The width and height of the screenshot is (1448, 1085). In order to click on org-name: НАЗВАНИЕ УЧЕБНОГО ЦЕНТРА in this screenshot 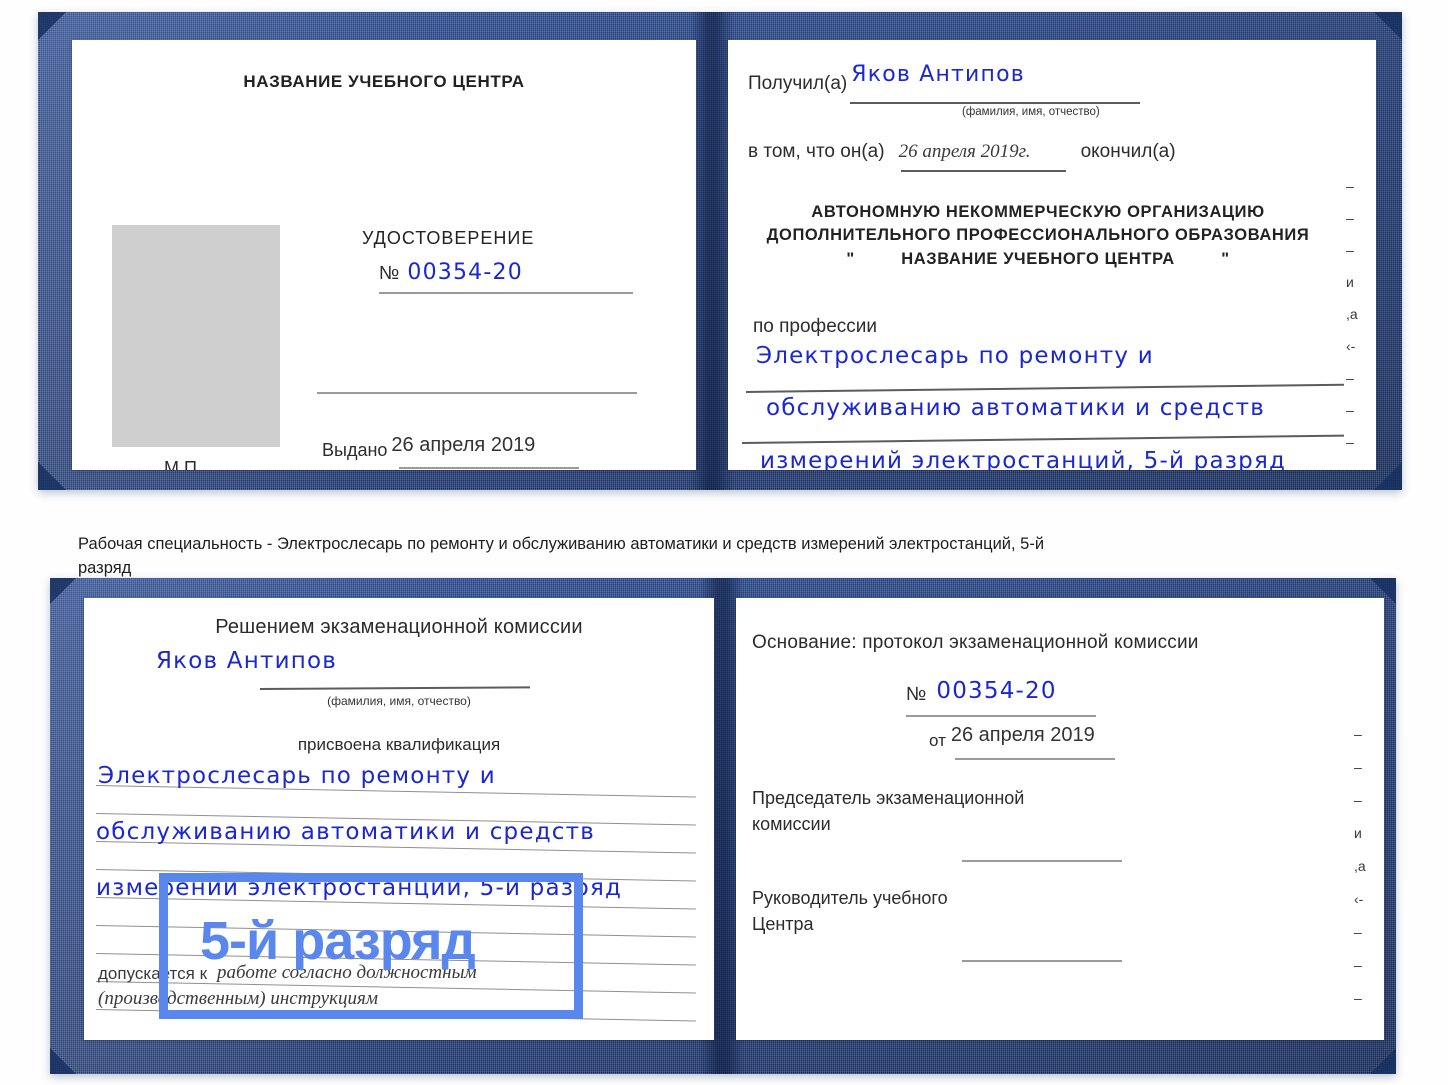, I will do `click(1038, 259)`.